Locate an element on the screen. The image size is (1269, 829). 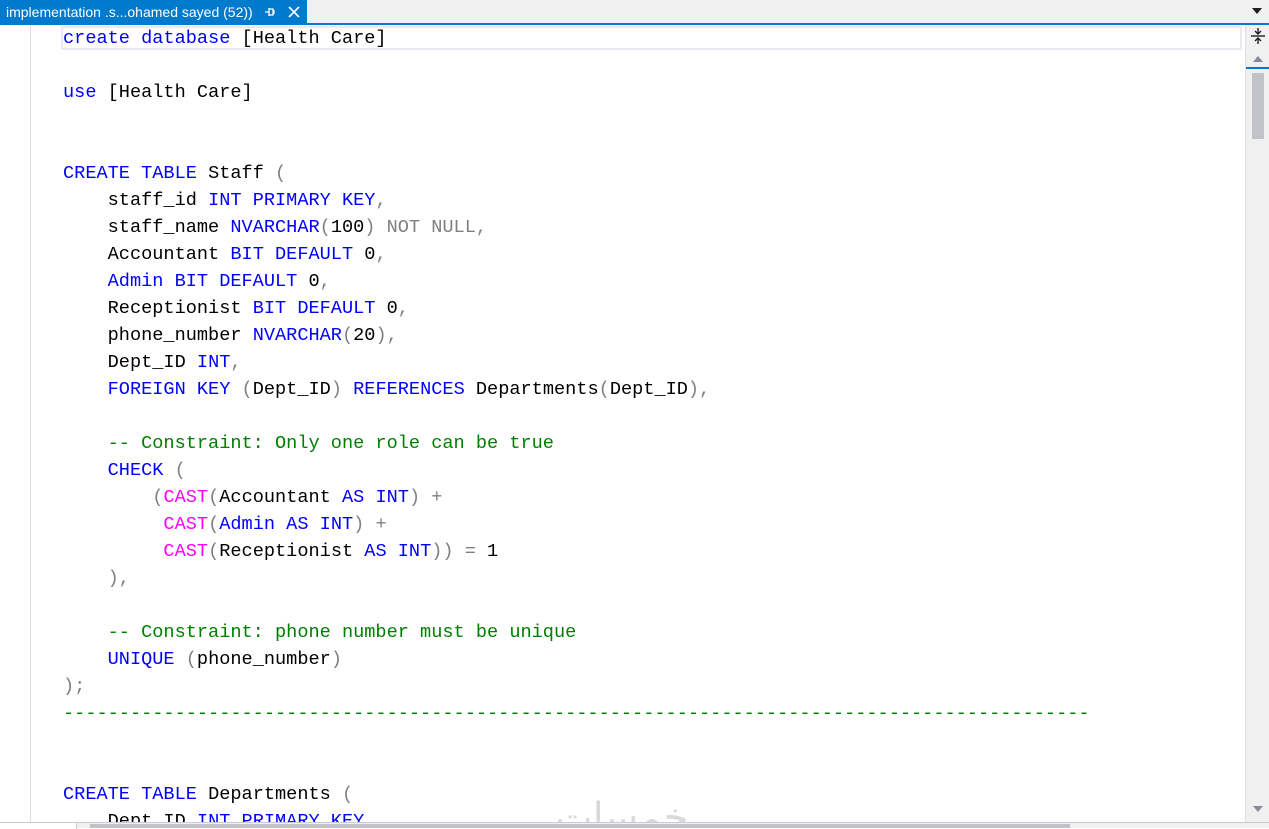
code-line: UNIQUE (phone_number) is located at coordinates (576, 659).